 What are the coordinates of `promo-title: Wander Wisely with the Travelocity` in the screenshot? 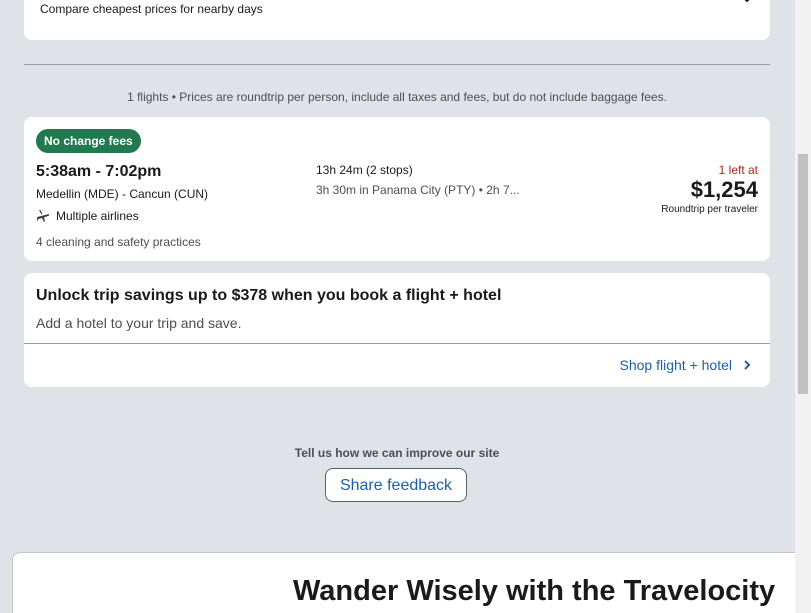 It's located at (534, 591).